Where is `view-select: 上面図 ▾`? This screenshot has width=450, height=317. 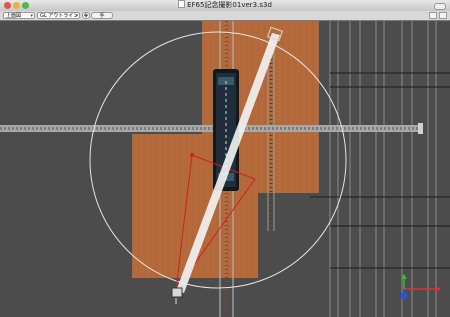 view-select: 上面図 ▾ is located at coordinates (19, 15).